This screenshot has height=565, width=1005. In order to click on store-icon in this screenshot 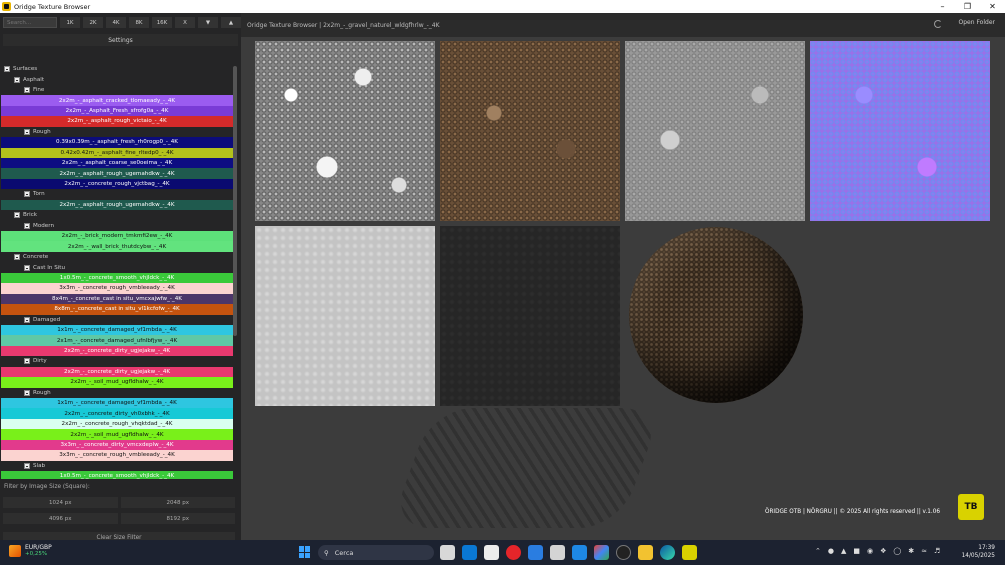, I will do `click(491, 552)`.